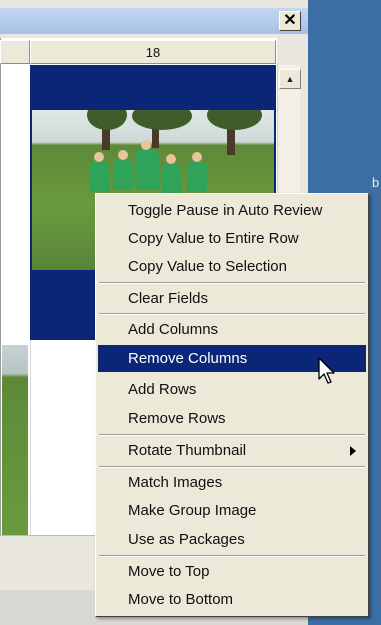 Image resolution: width=381 pixels, height=625 pixels. Describe the element at coordinates (175, 482) in the screenshot. I see `menu-item-label: Match Images` at that location.